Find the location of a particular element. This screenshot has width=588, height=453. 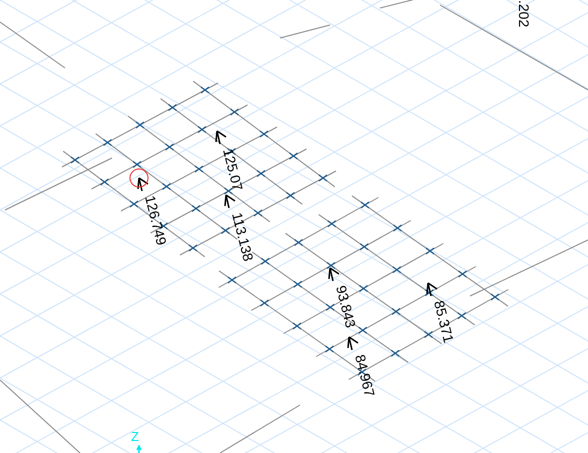

axis-icon is located at coordinates (139, 448).